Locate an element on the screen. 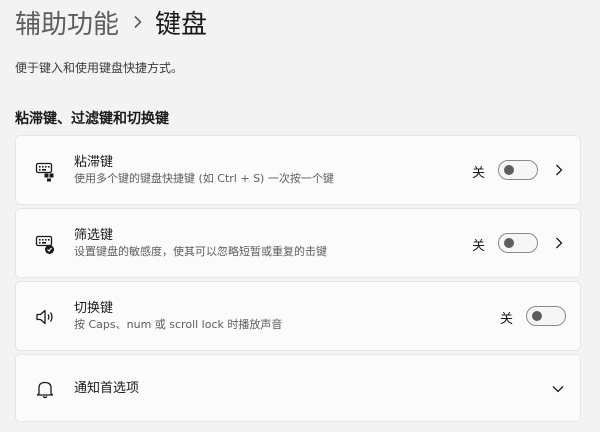 This screenshot has height=432, width=600. sticky-keys-toggle is located at coordinates (518, 170).